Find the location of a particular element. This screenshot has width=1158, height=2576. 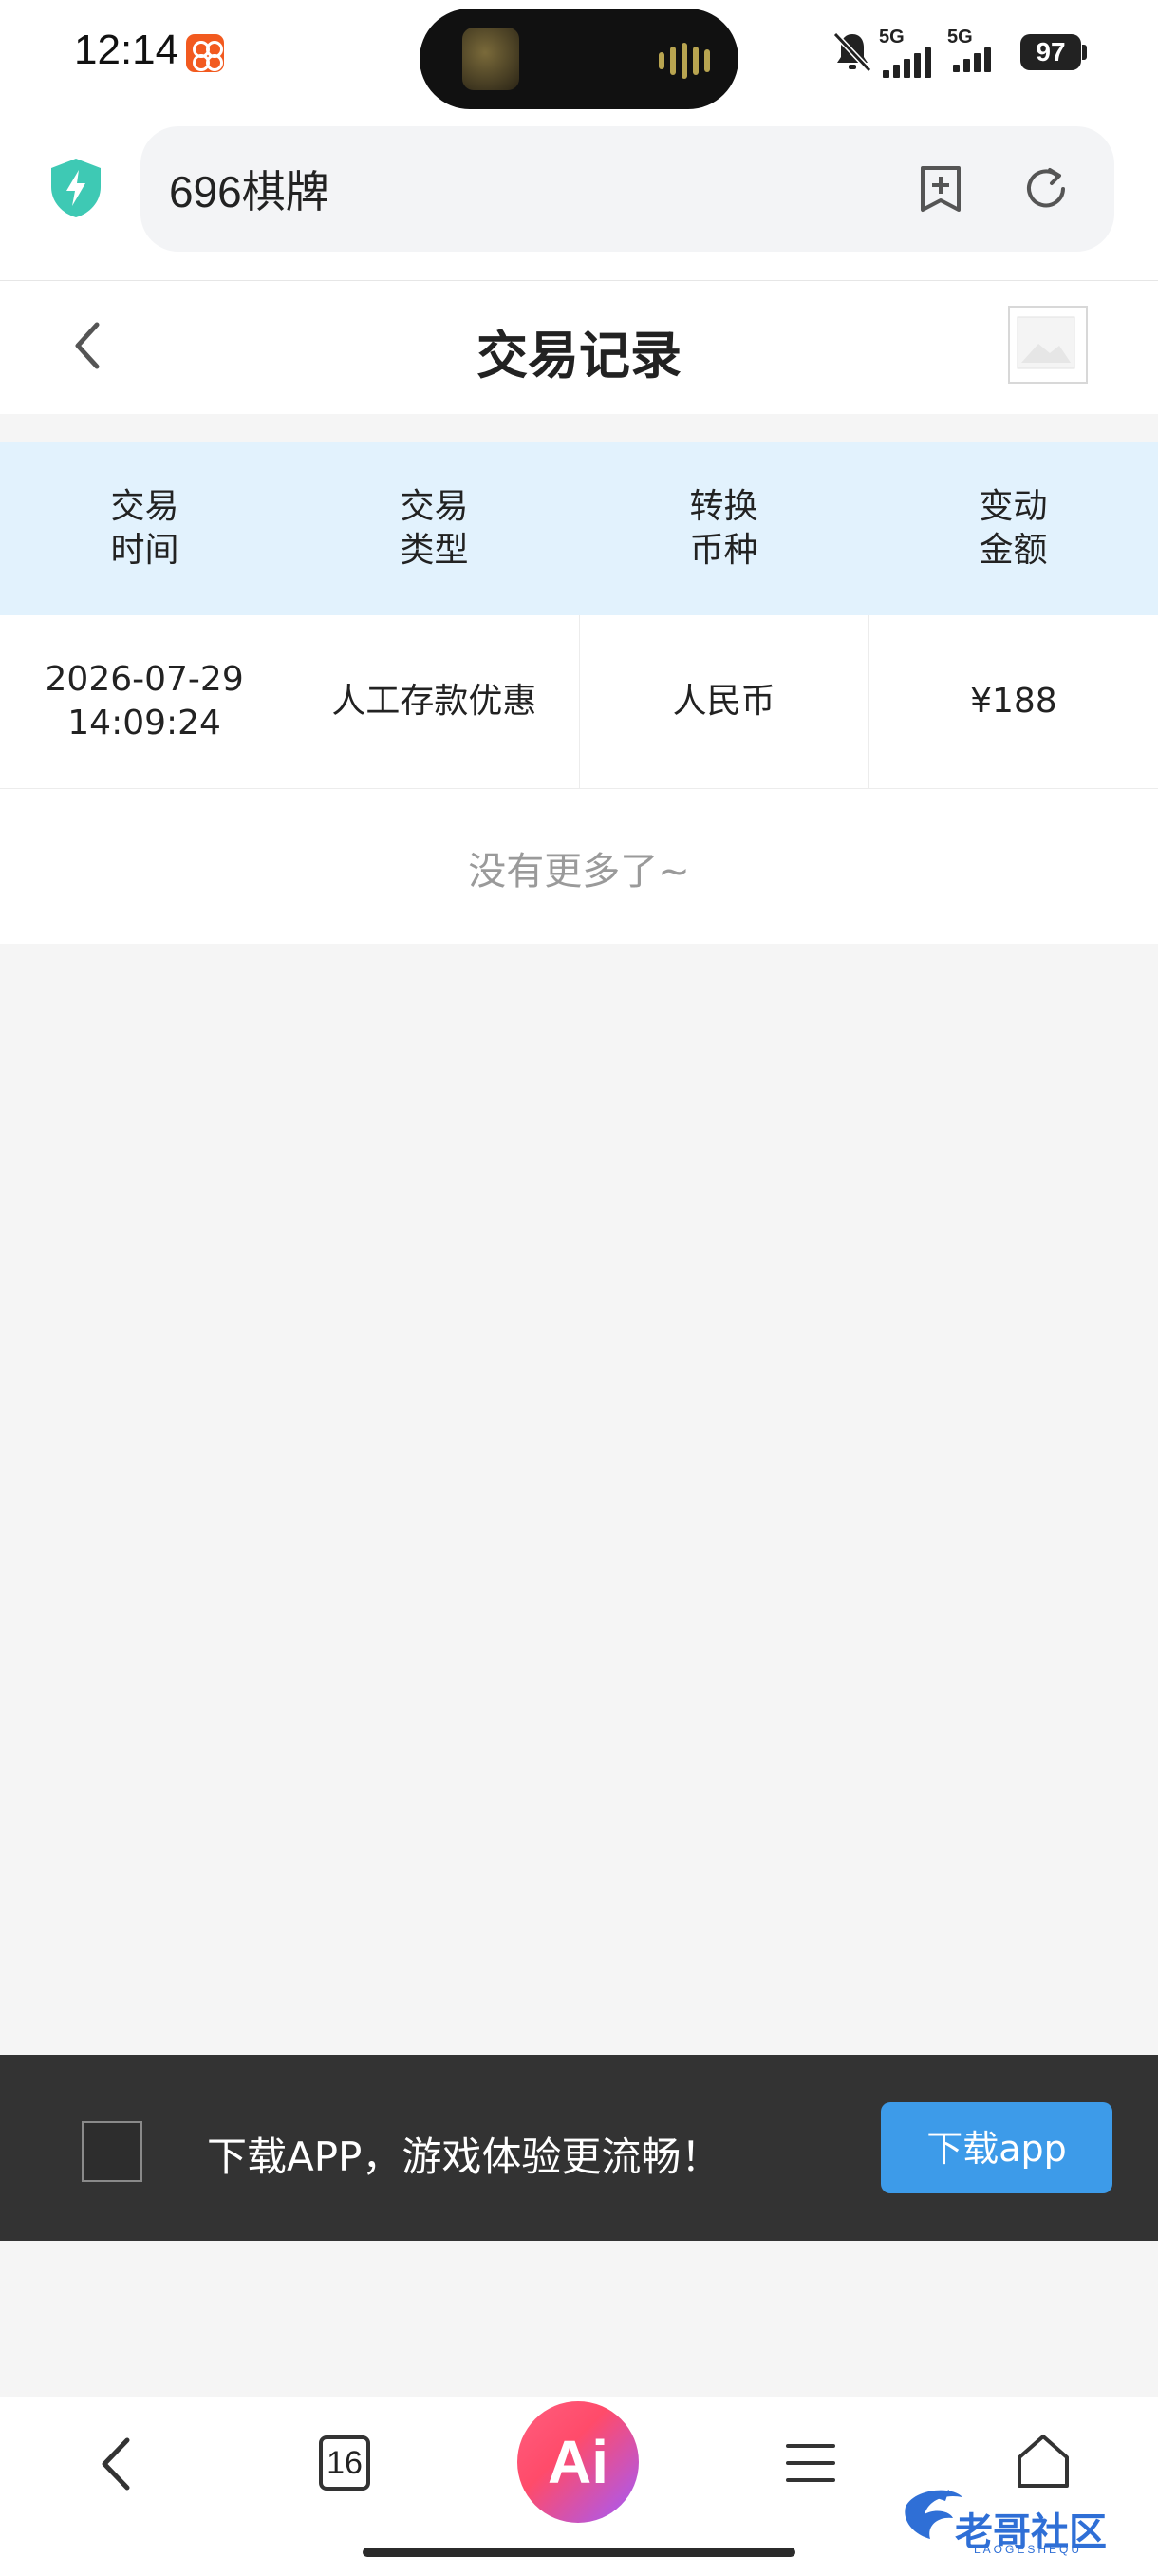

cell-type-text: 人工存款优惠 is located at coordinates (434, 701).